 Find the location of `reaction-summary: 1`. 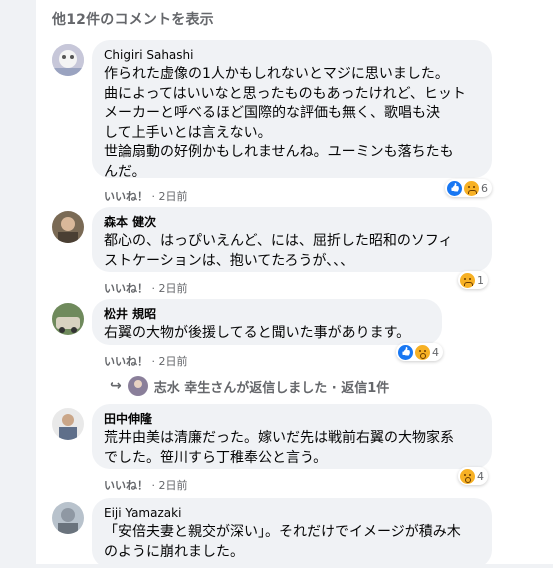

reaction-summary: 1 is located at coordinates (473, 280).